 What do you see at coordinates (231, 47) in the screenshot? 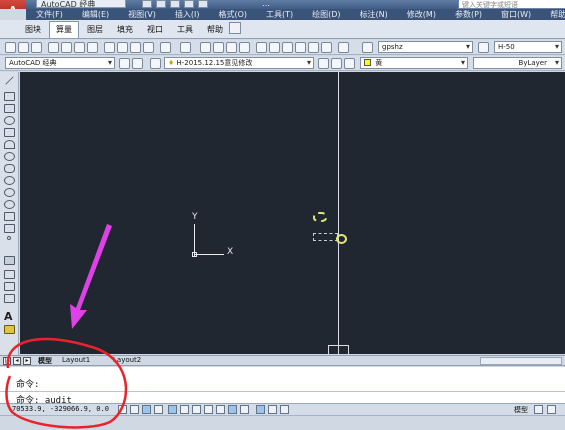
I see `zoom-window-icon` at bounding box center [231, 47].